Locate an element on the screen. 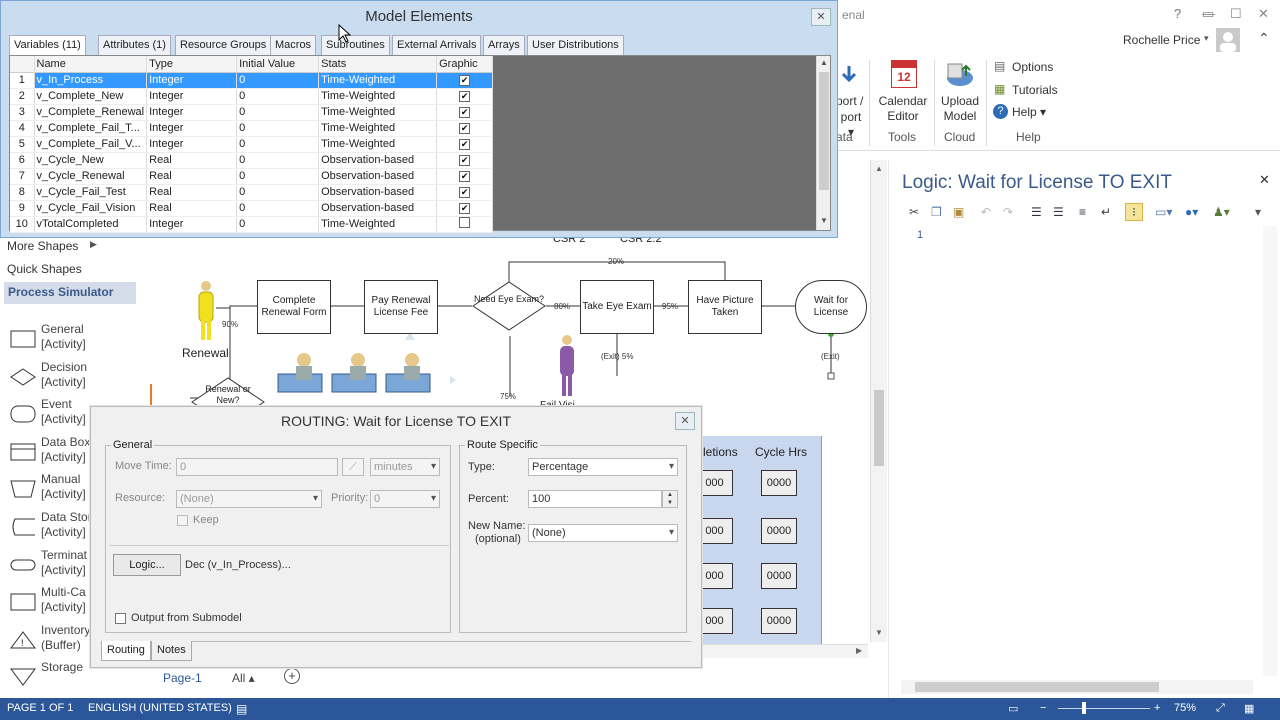 Image resolution: width=1280 pixels, height=720 pixels. macro-icon: ▤ is located at coordinates (241, 709).